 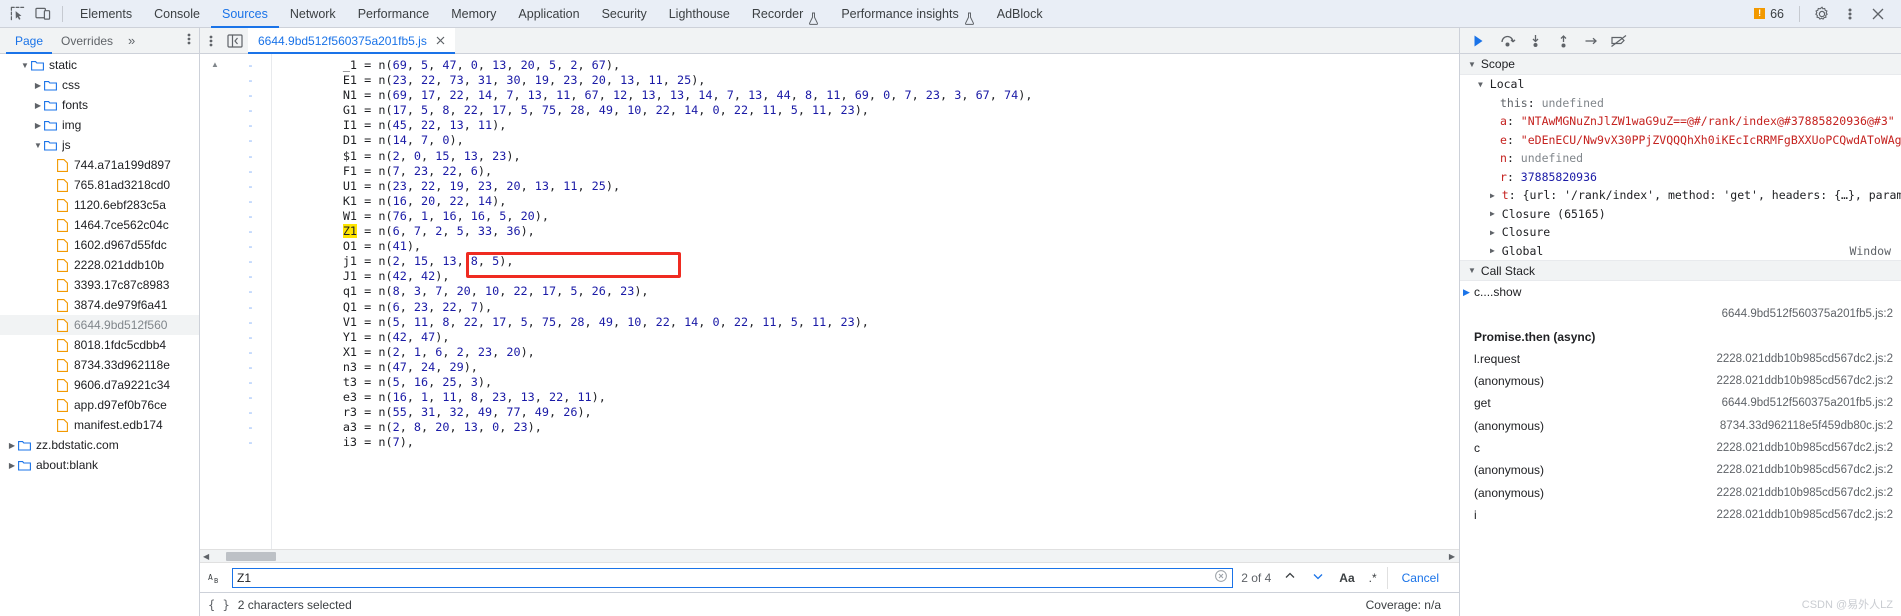 I want to click on tree-file-item: 8734.33d962118e, so click(x=99, y=365).